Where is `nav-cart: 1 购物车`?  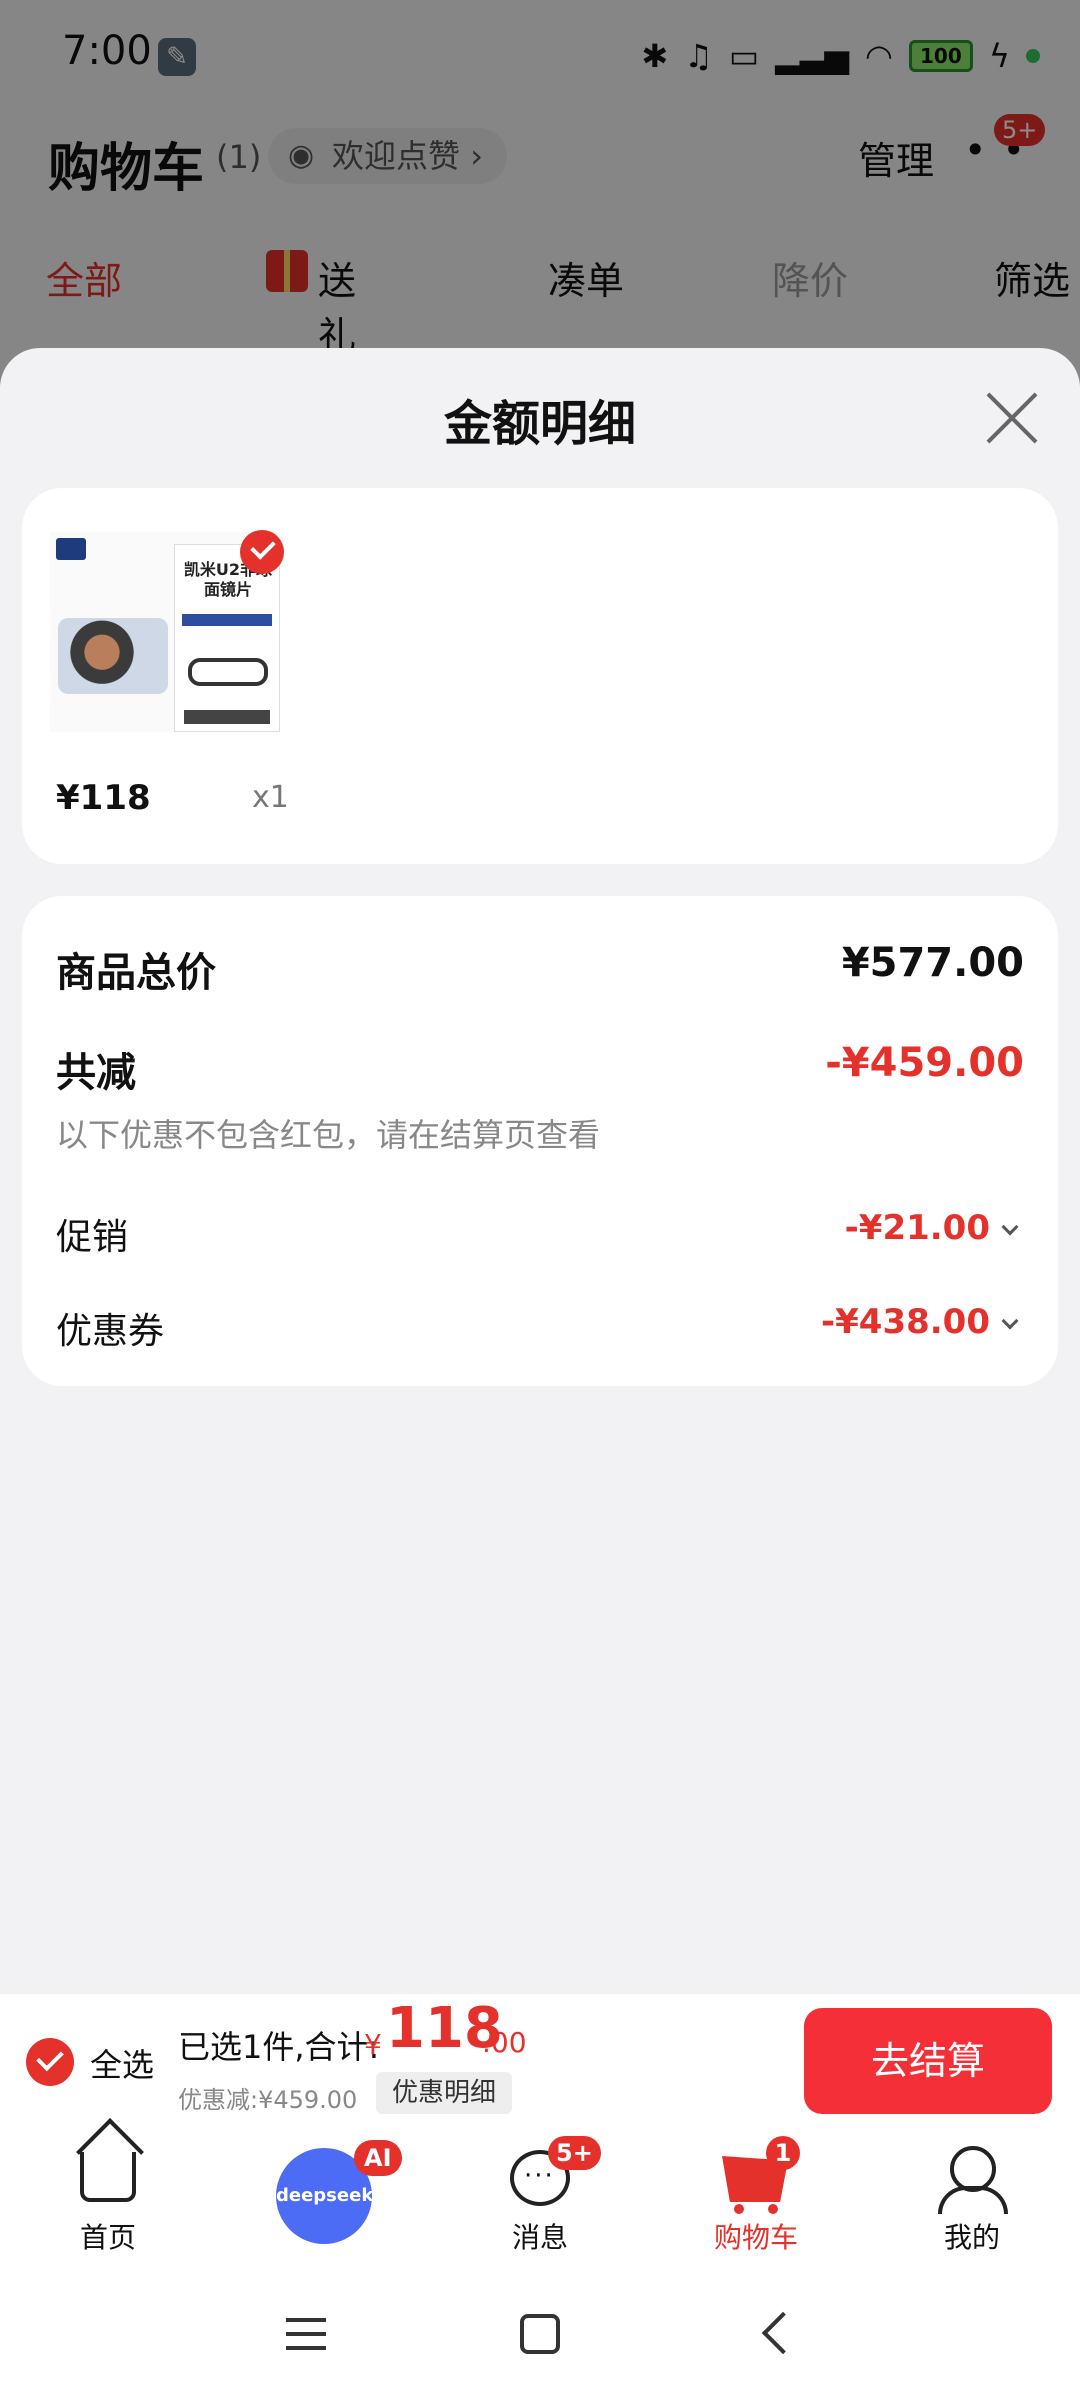
nav-cart: 1 购物车 is located at coordinates (756, 2198).